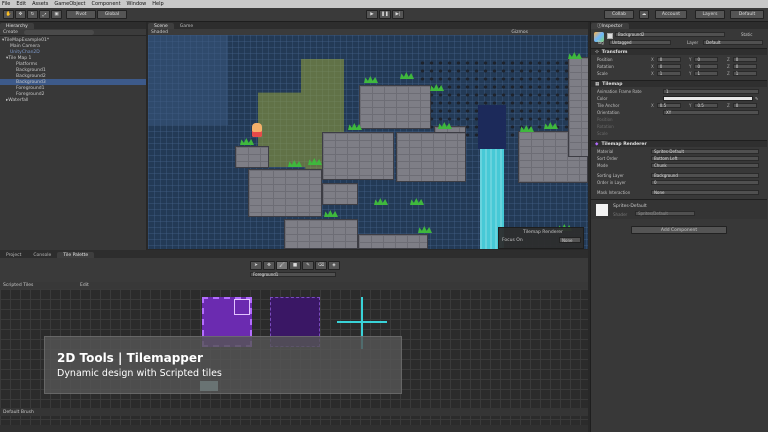 This screenshot has width=768, height=432. What do you see at coordinates (708, 98) in the screenshot?
I see `color-swatch` at bounding box center [708, 98].